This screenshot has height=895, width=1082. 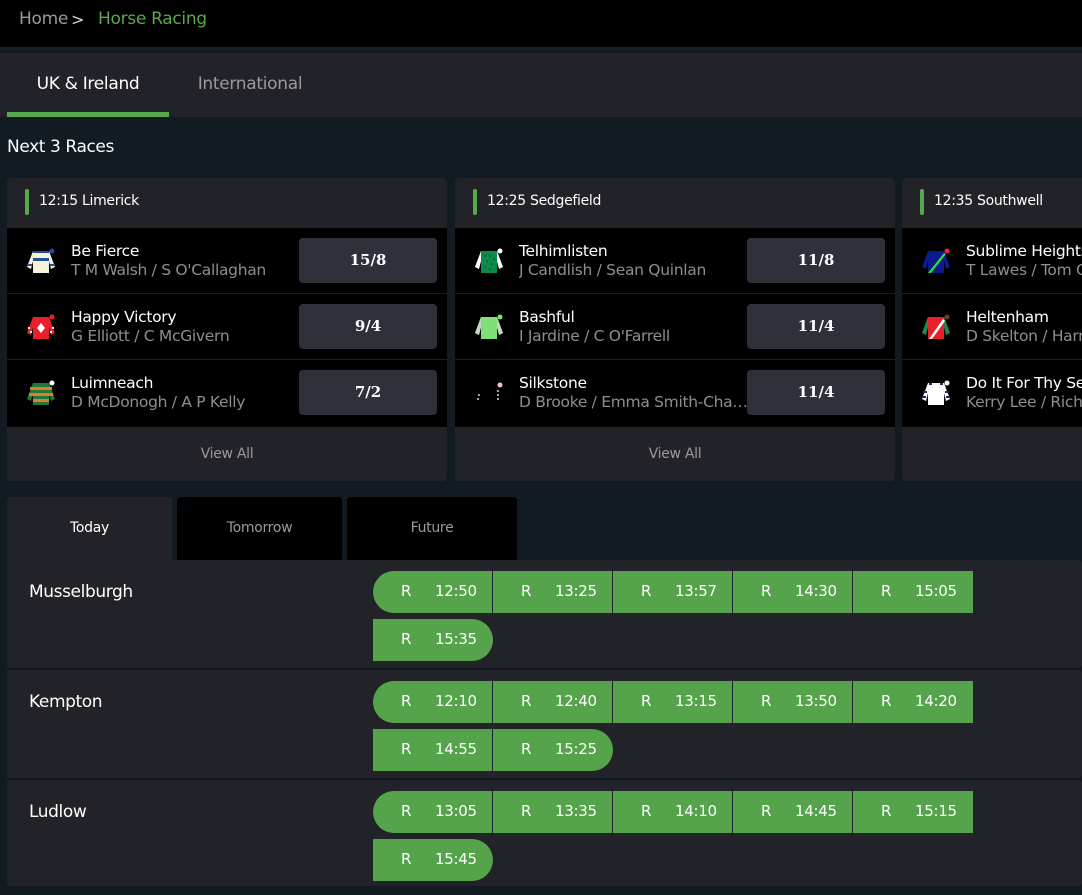 I want to click on odds-button: 9/4, so click(x=368, y=326).